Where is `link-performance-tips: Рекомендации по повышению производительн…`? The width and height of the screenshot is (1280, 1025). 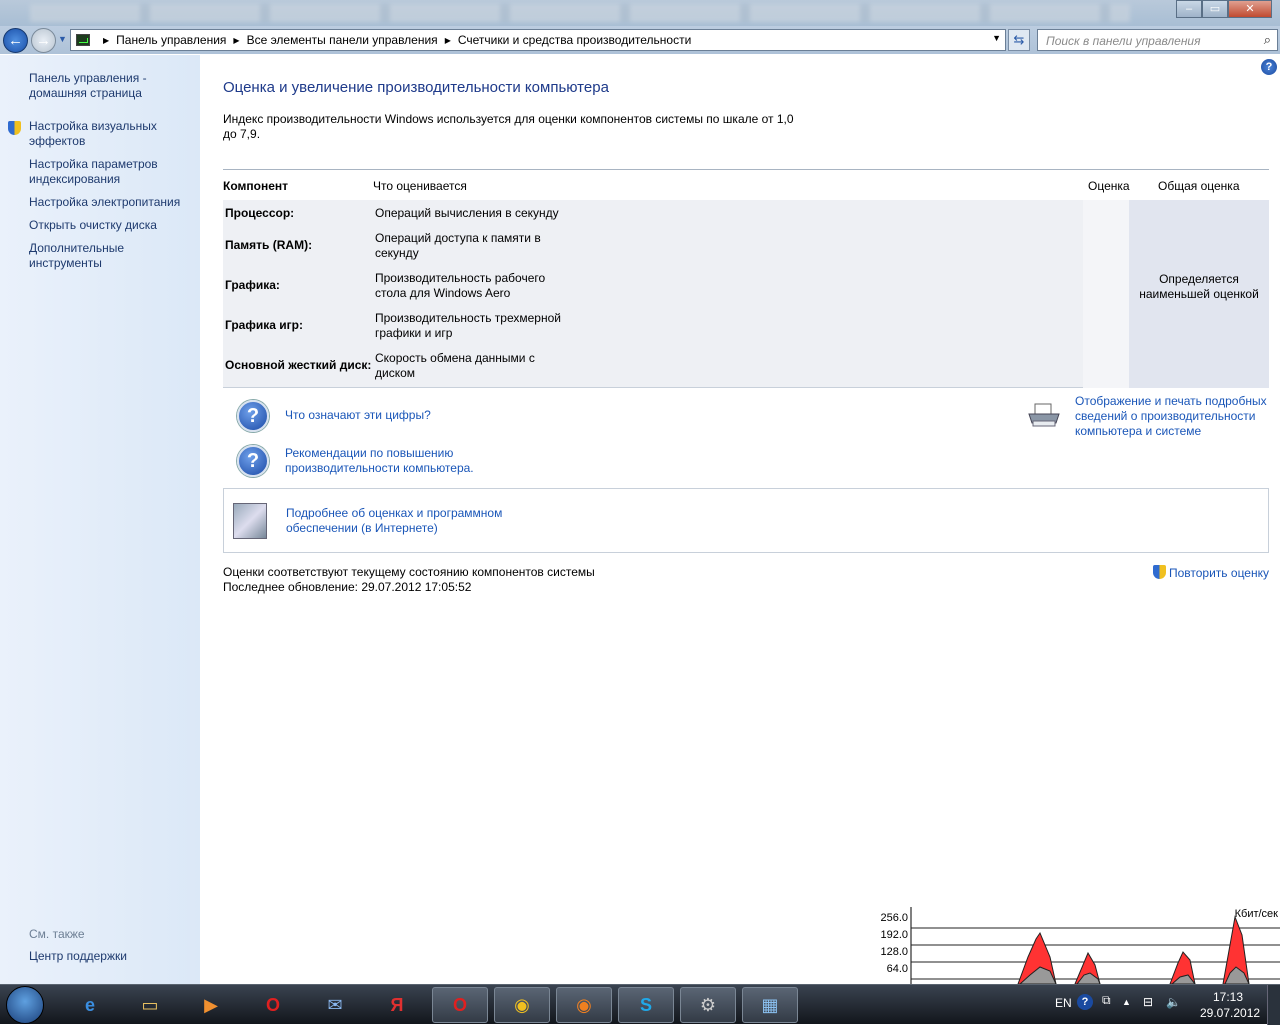 link-performance-tips: Рекомендации по повышению производительн… is located at coordinates (385, 461).